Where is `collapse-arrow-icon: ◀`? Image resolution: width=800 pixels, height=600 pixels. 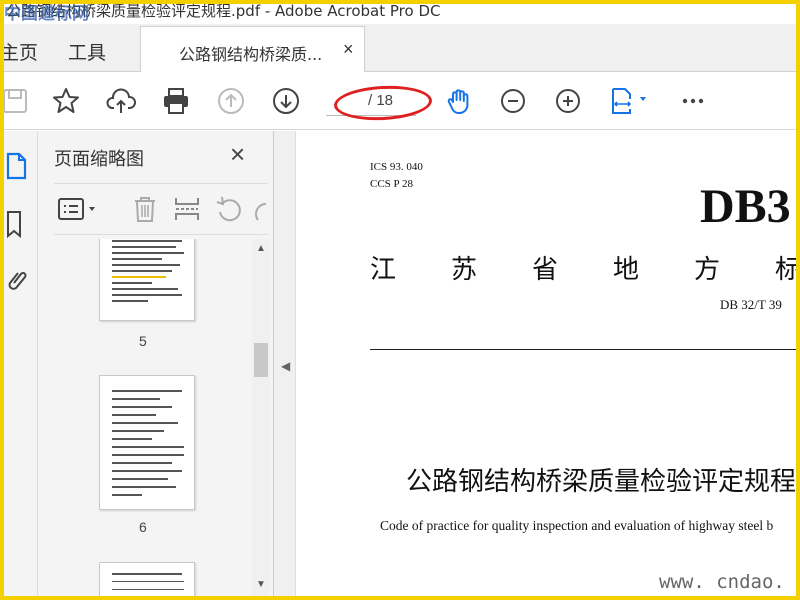 collapse-arrow-icon: ◀ is located at coordinates (286, 366).